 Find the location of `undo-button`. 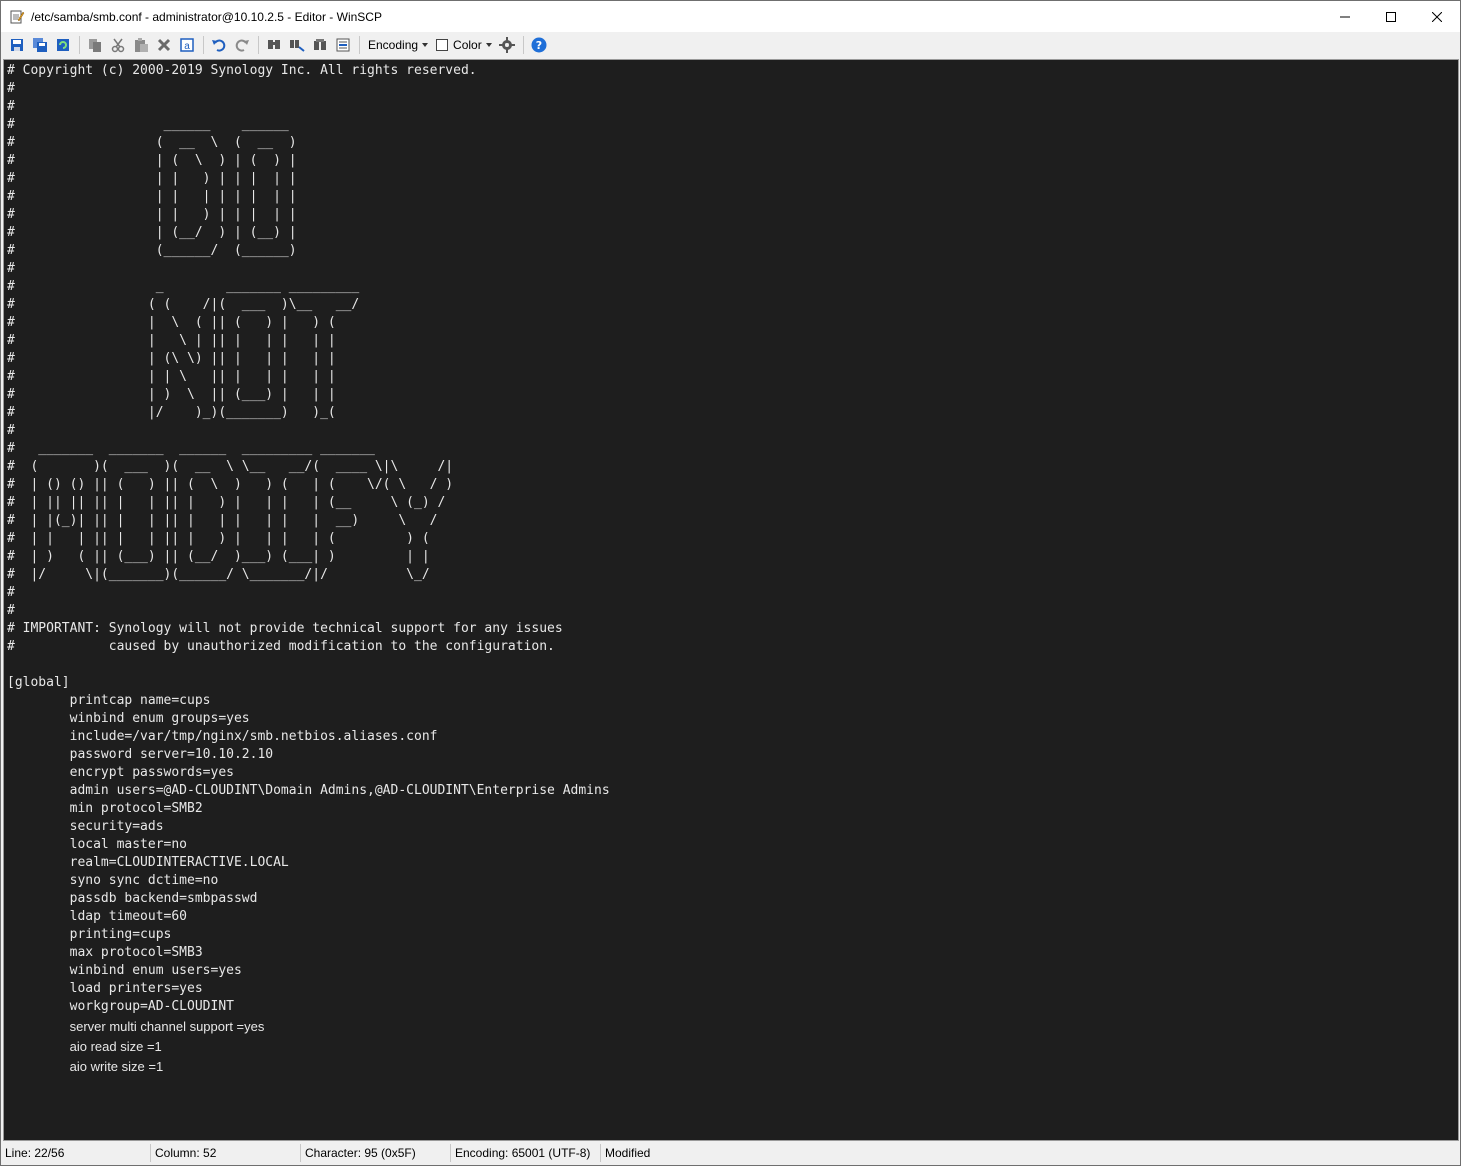

undo-button is located at coordinates (219, 45).